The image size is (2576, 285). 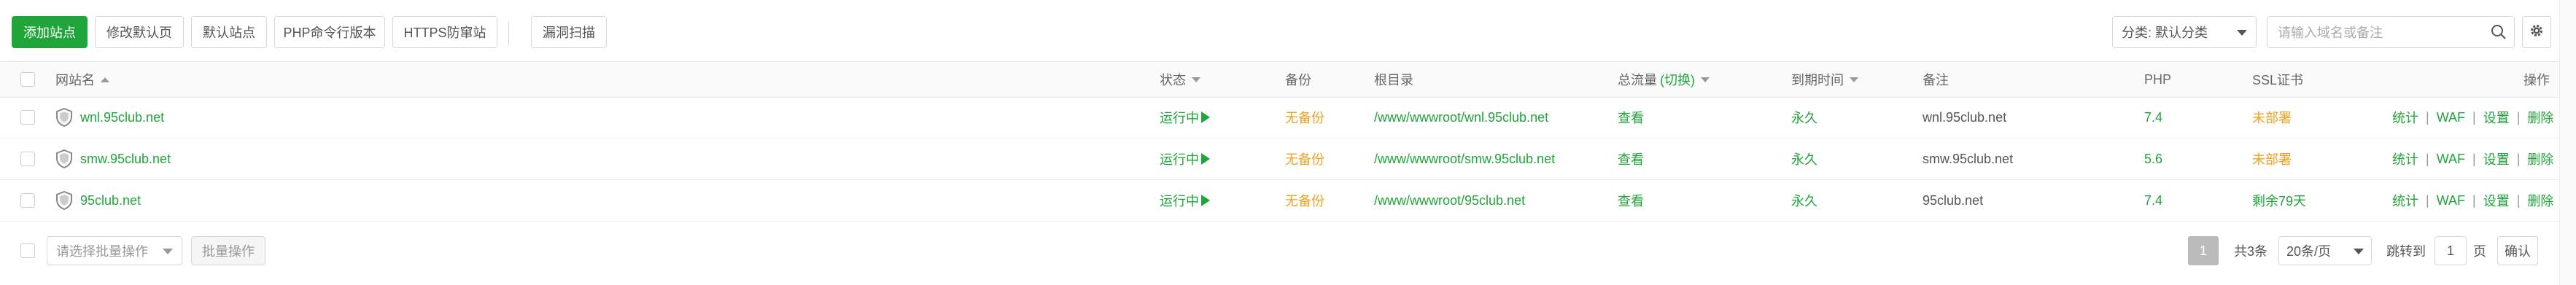 What do you see at coordinates (28, 79) in the screenshot?
I see `select-all-checkbox` at bounding box center [28, 79].